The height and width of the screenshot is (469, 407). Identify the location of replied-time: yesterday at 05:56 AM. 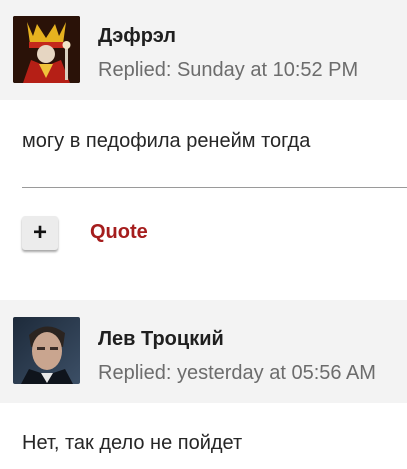
(276, 373).